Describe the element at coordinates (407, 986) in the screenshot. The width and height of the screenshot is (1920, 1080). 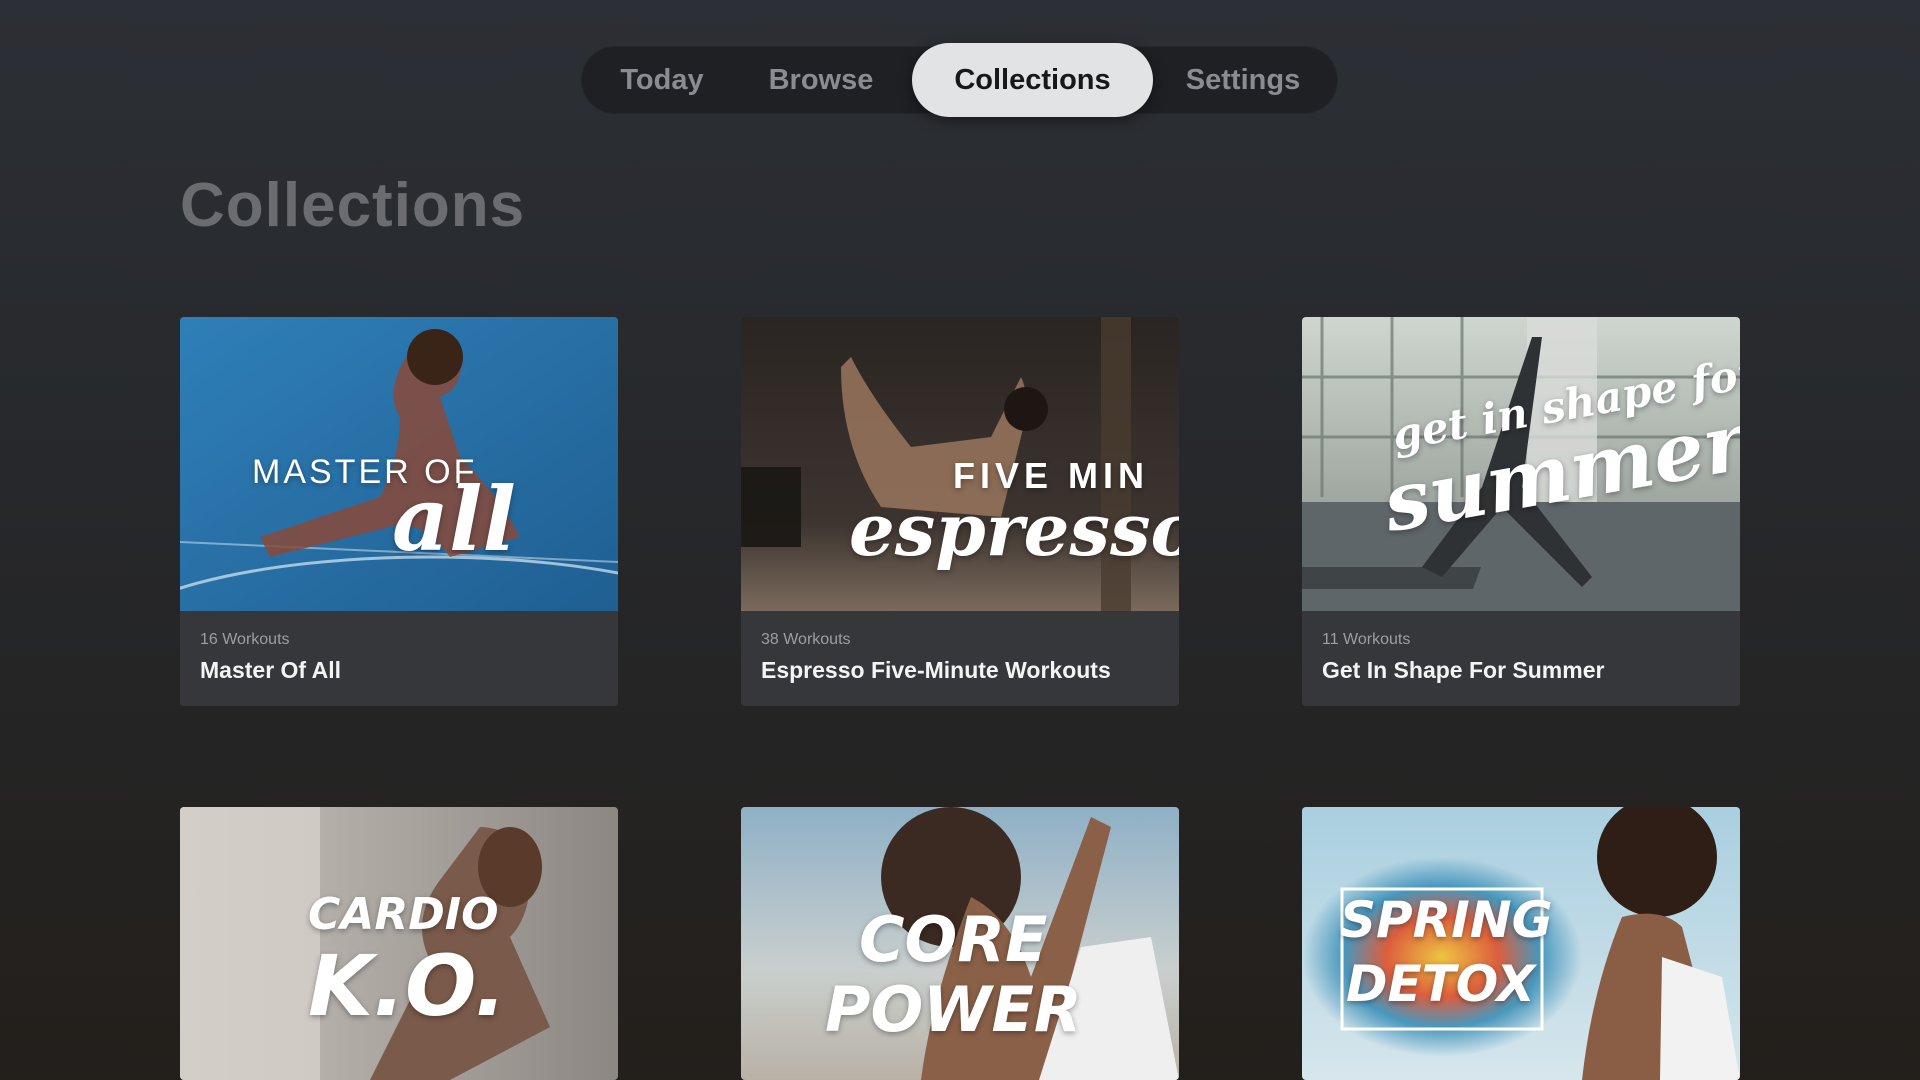
I see `artwork-title-line2: K.O.` at that location.